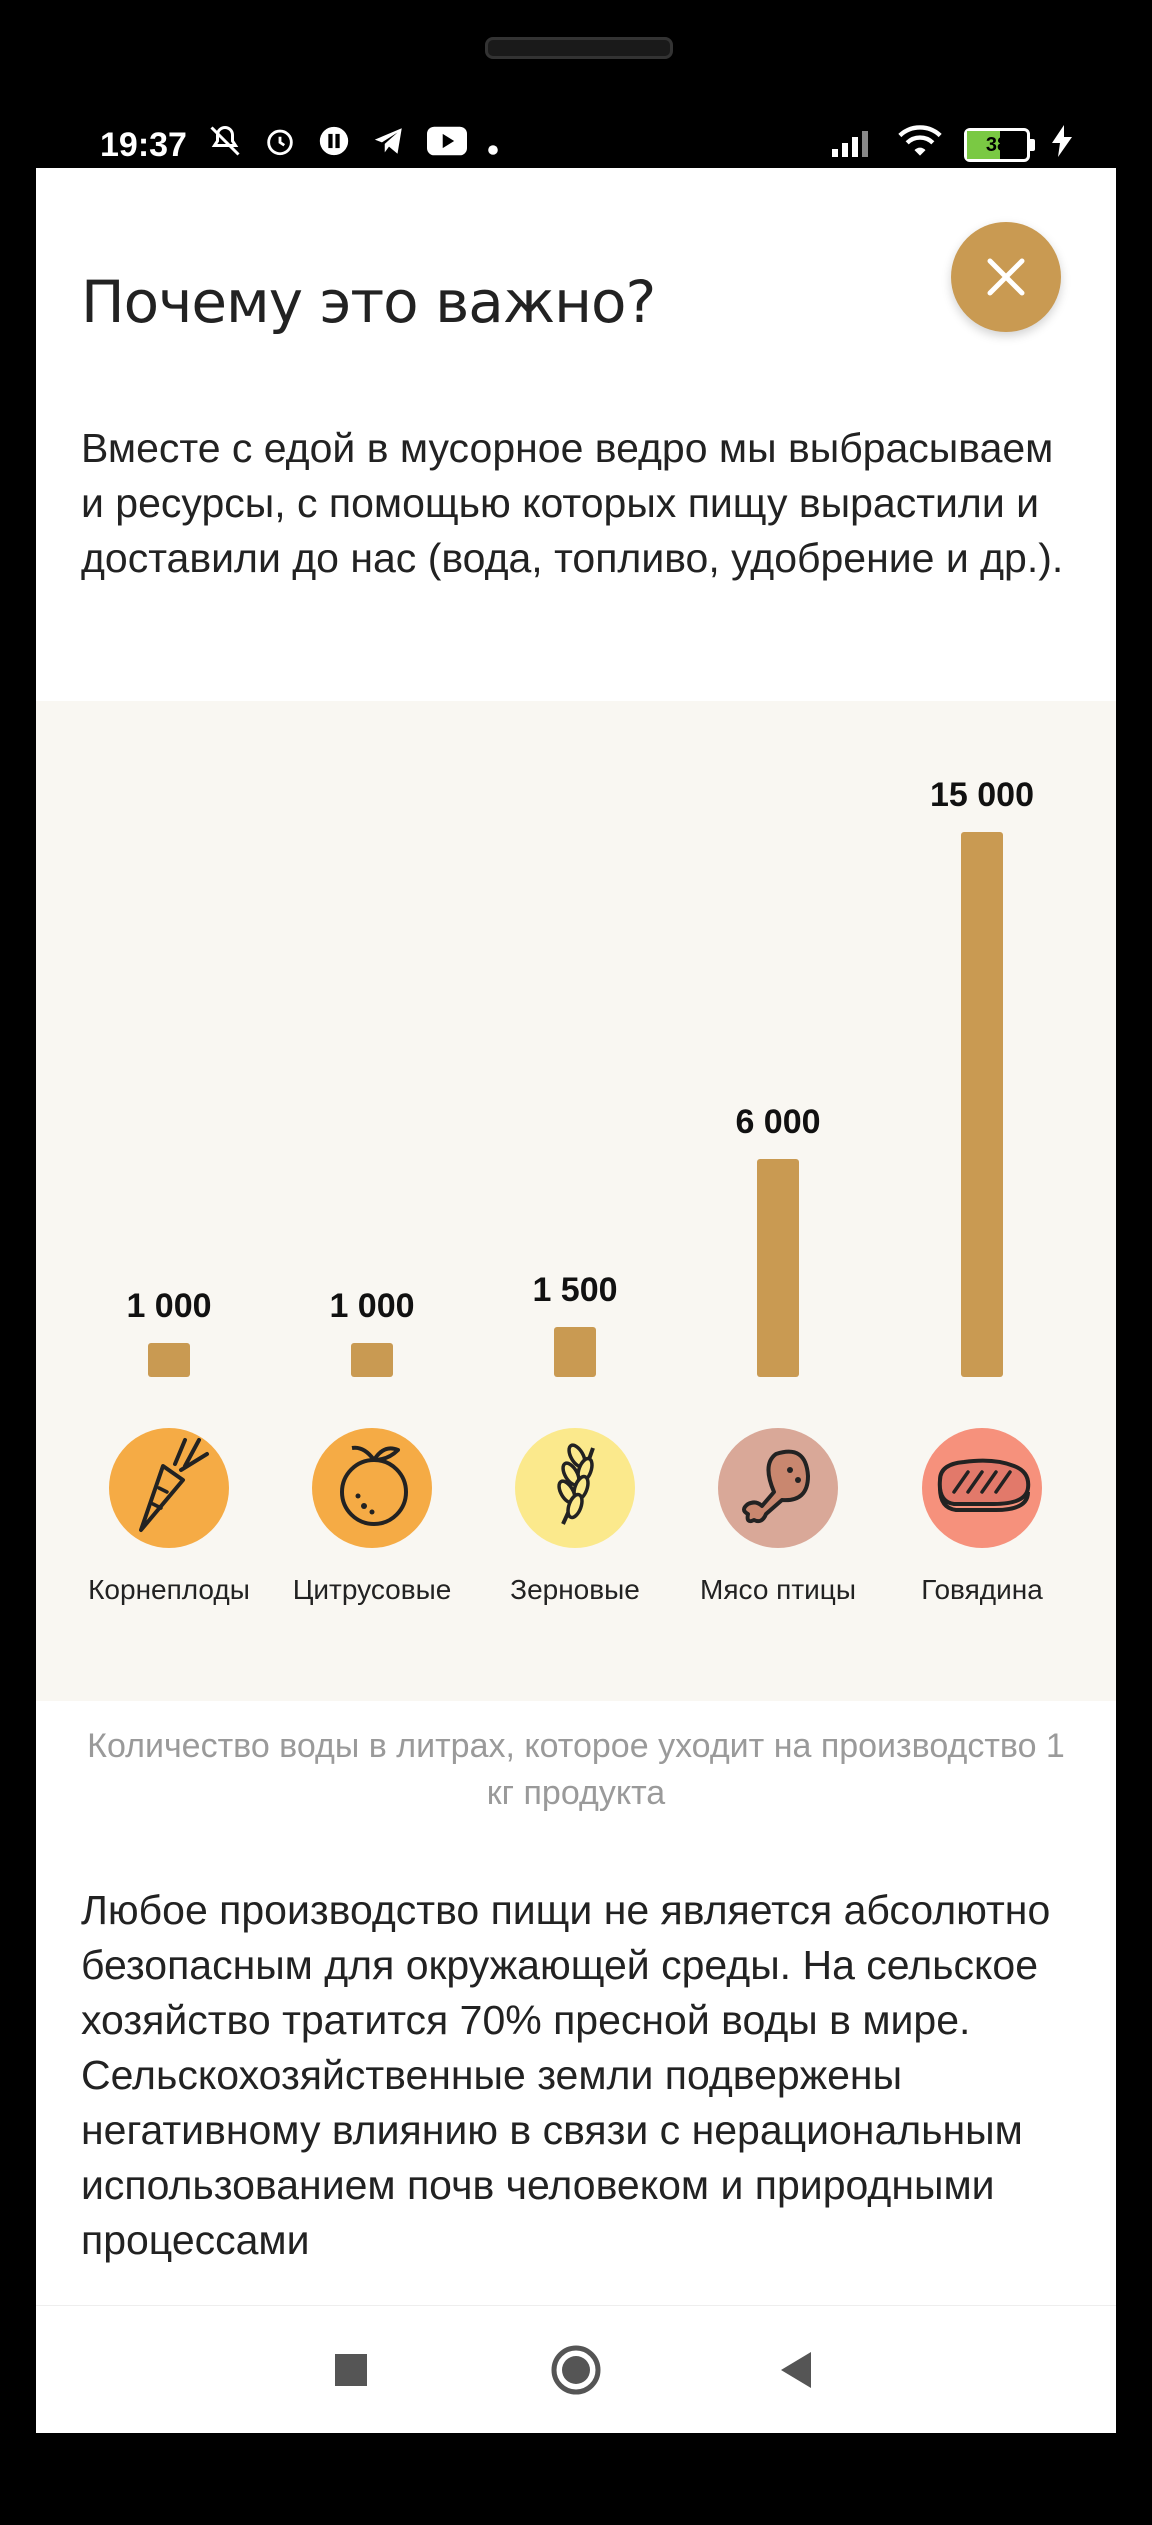 Image resolution: width=1152 pixels, height=2525 pixels. Describe the element at coordinates (579, 48) in the screenshot. I see `phone-speaker` at that location.